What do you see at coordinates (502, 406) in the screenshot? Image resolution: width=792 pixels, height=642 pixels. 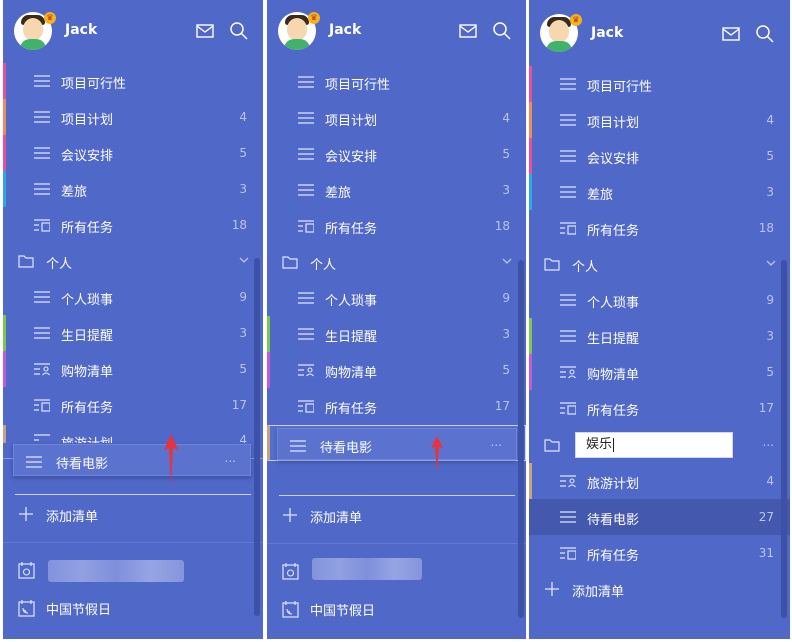 I see `list-count: 17` at bounding box center [502, 406].